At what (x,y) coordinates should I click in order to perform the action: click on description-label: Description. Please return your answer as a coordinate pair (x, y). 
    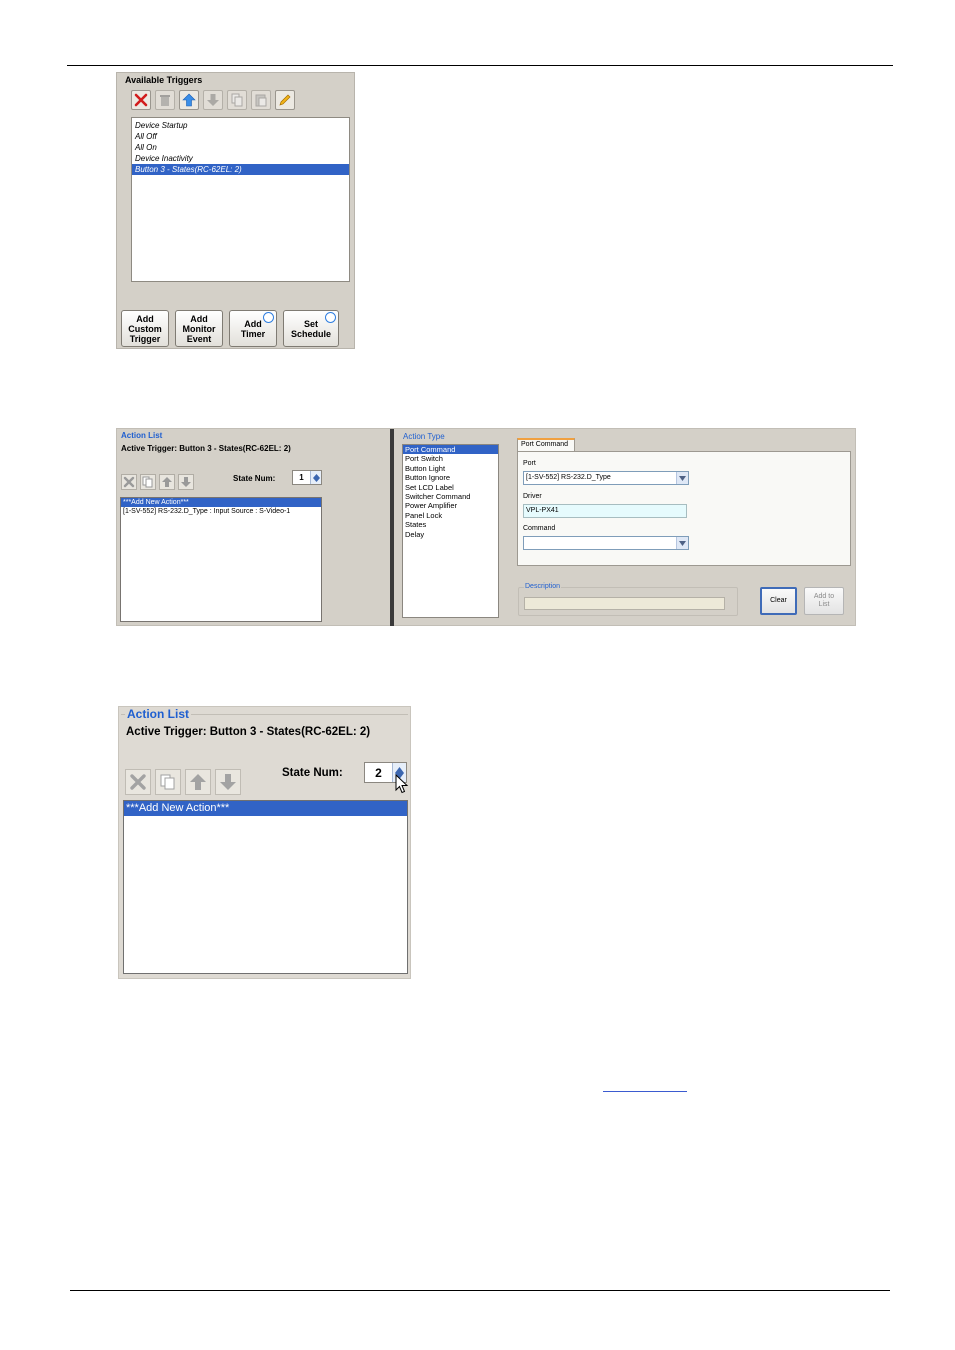
    Looking at the image, I should click on (543, 586).